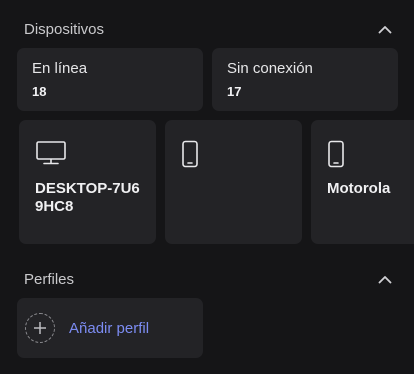  Describe the element at coordinates (233, 182) in the screenshot. I see `device-card-phone` at that location.